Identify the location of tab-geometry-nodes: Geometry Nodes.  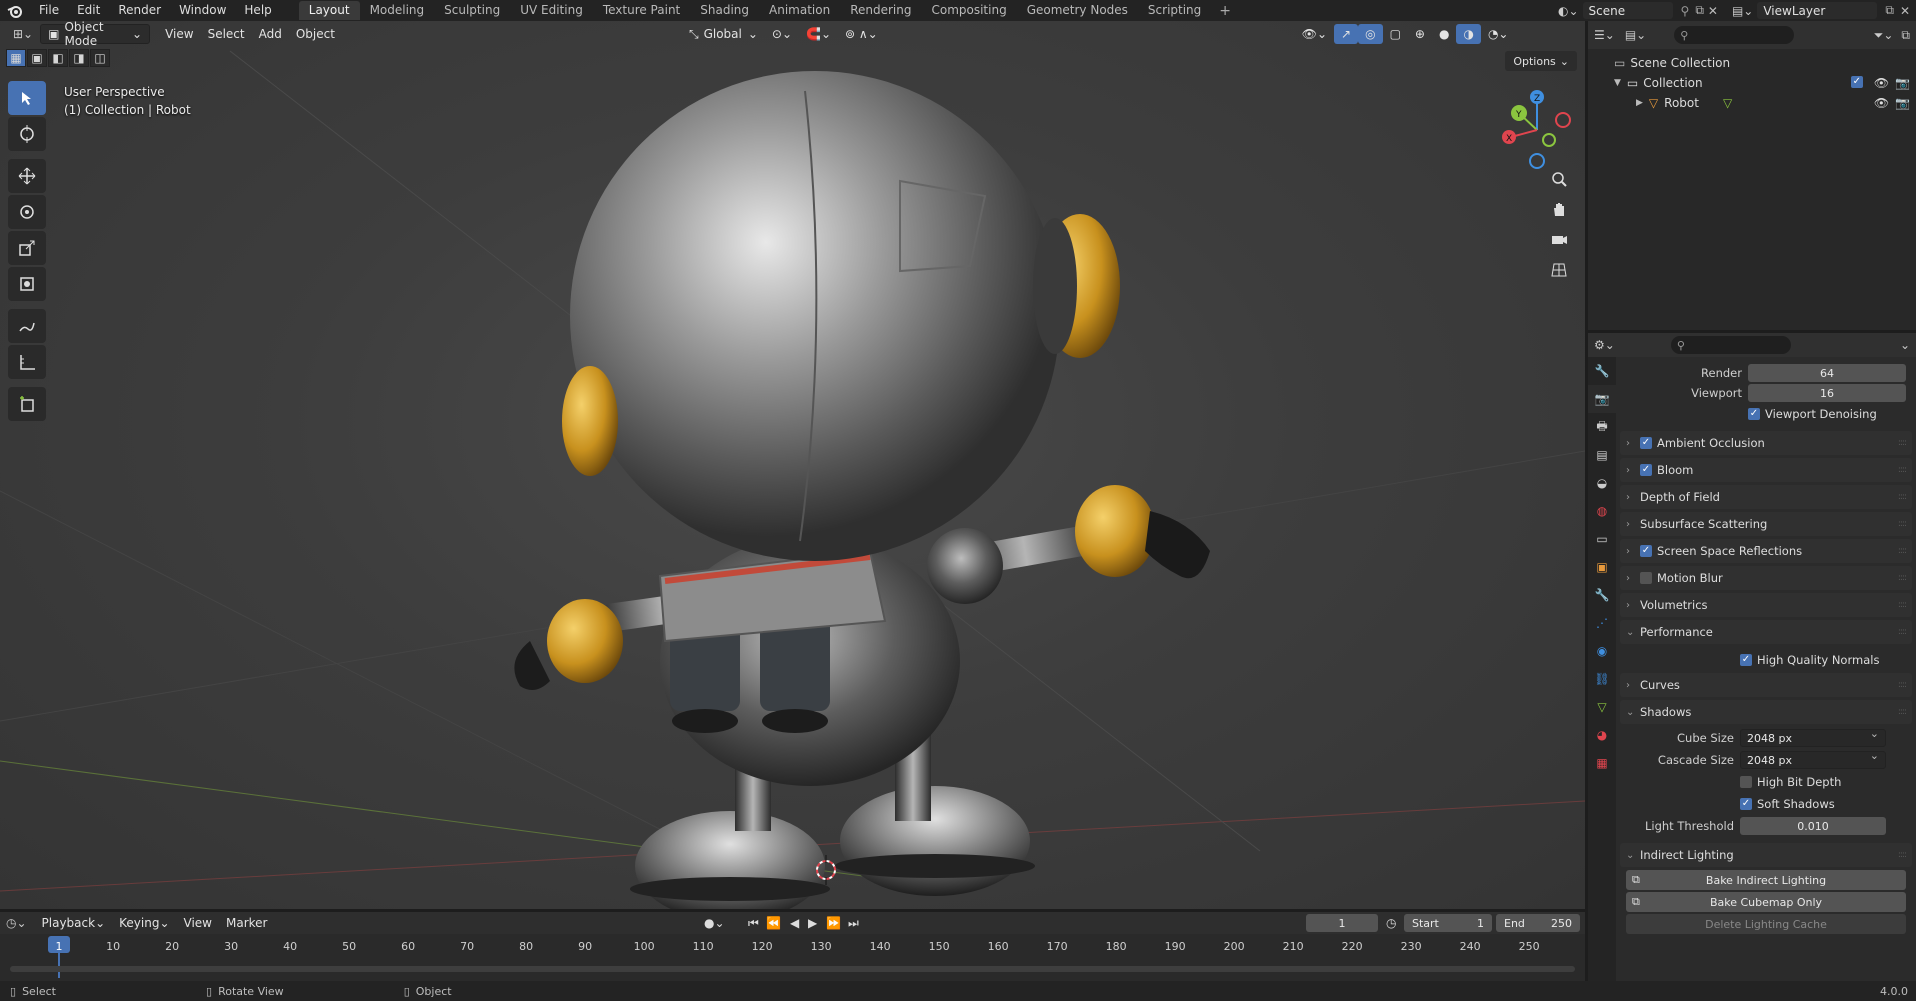
(1077, 10).